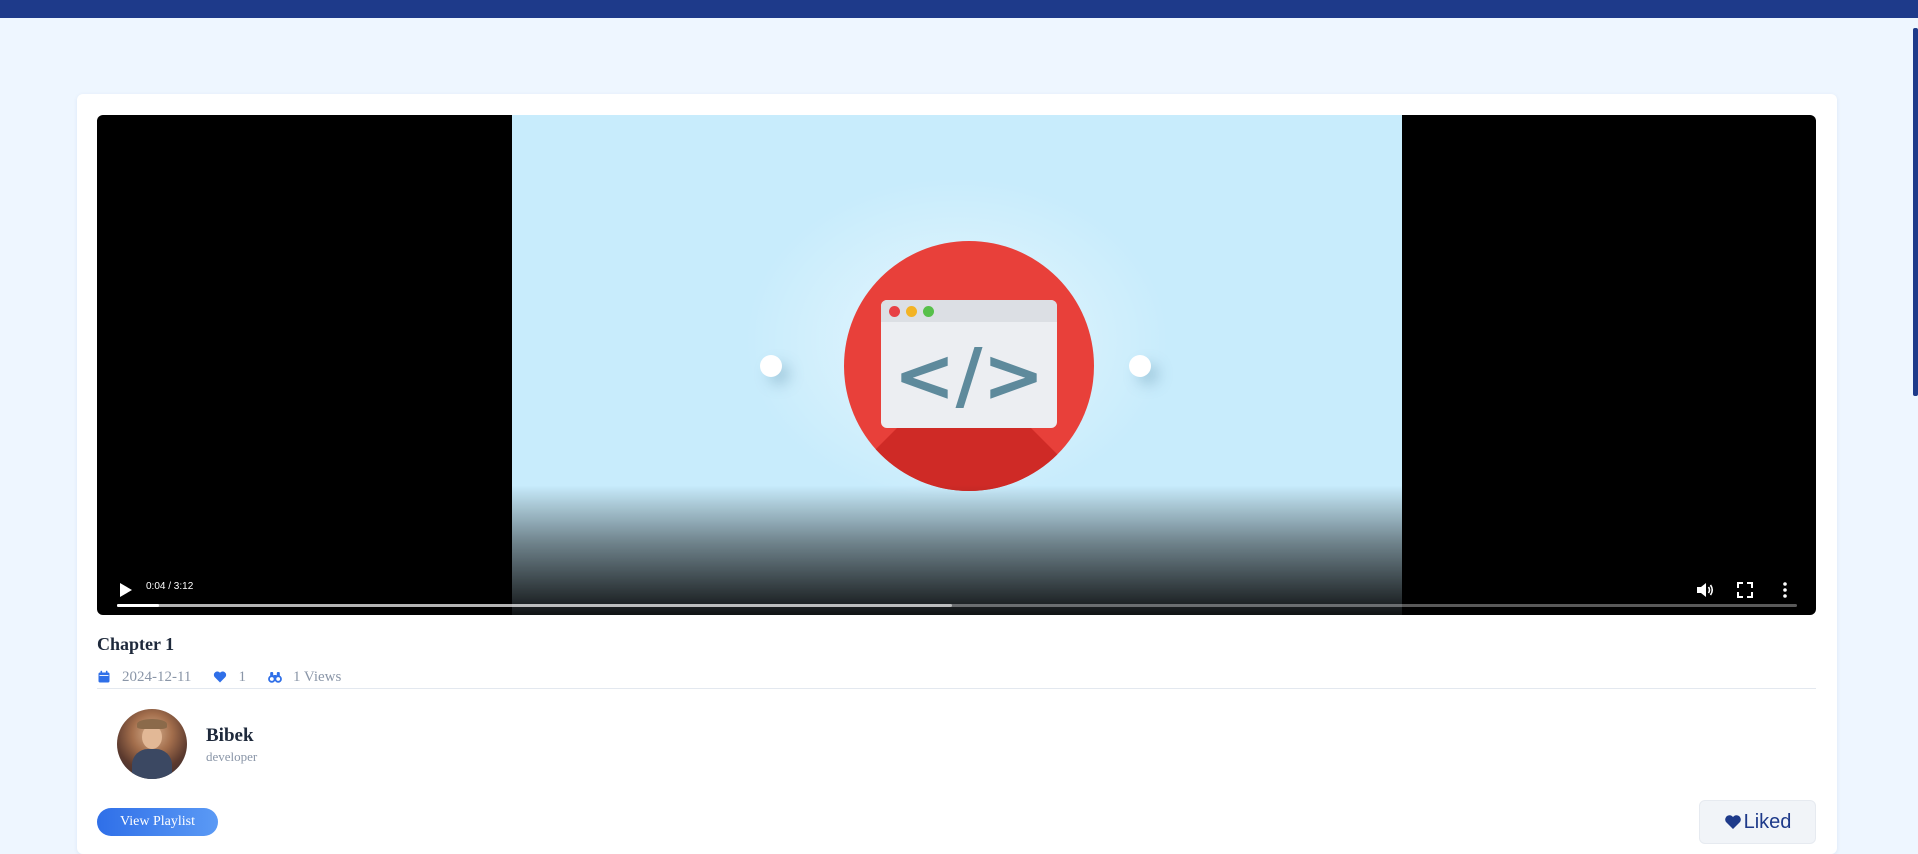  Describe the element at coordinates (911, 311) in the screenshot. I see `window-dot-yellow` at that location.